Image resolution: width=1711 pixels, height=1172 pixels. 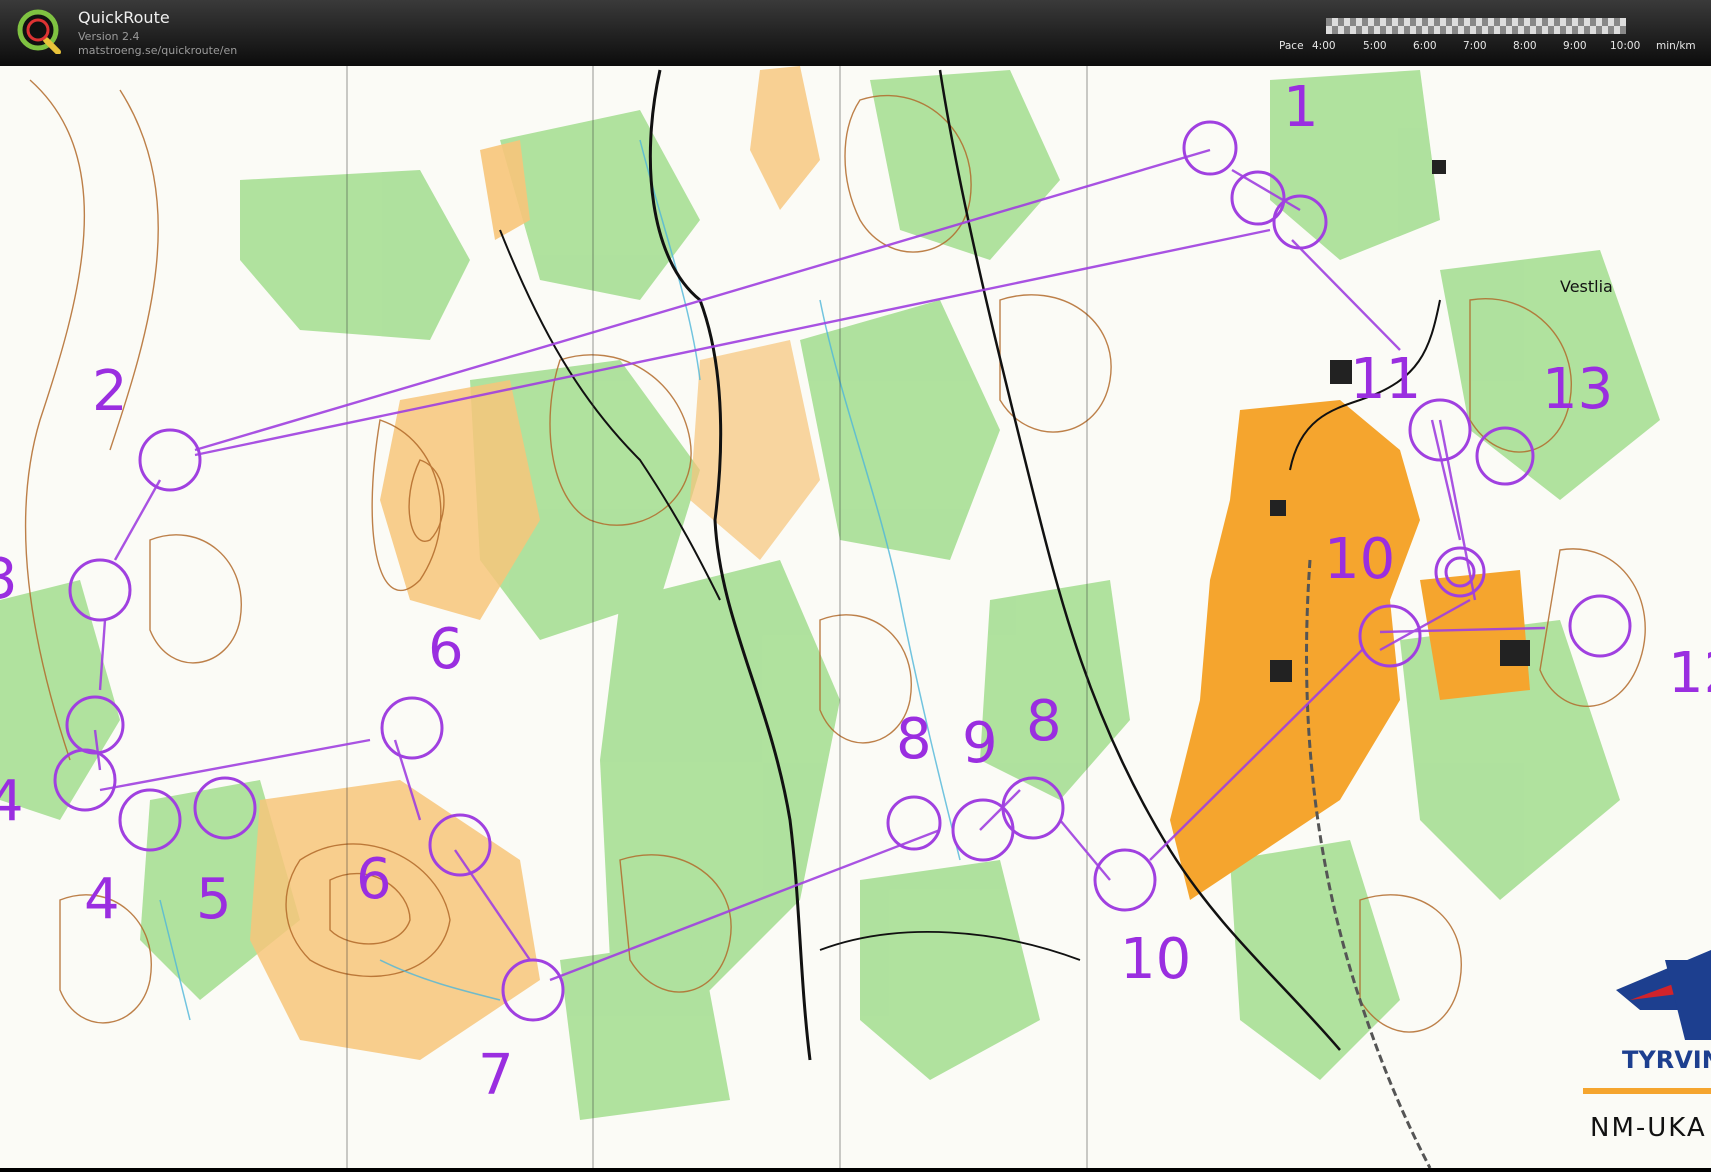 What do you see at coordinates (214, 899) in the screenshot?
I see `control-label: 5` at bounding box center [214, 899].